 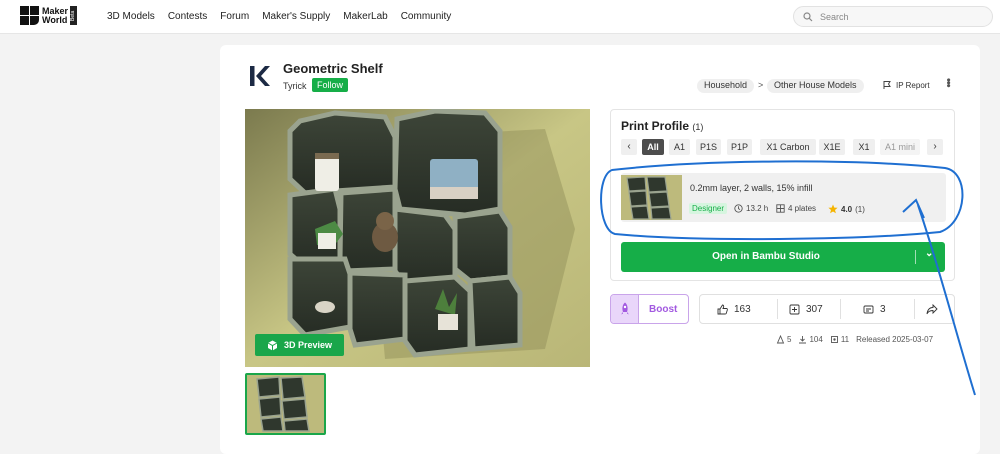 What do you see at coordinates (653, 147) in the screenshot?
I see `filter-chip-all: All` at bounding box center [653, 147].